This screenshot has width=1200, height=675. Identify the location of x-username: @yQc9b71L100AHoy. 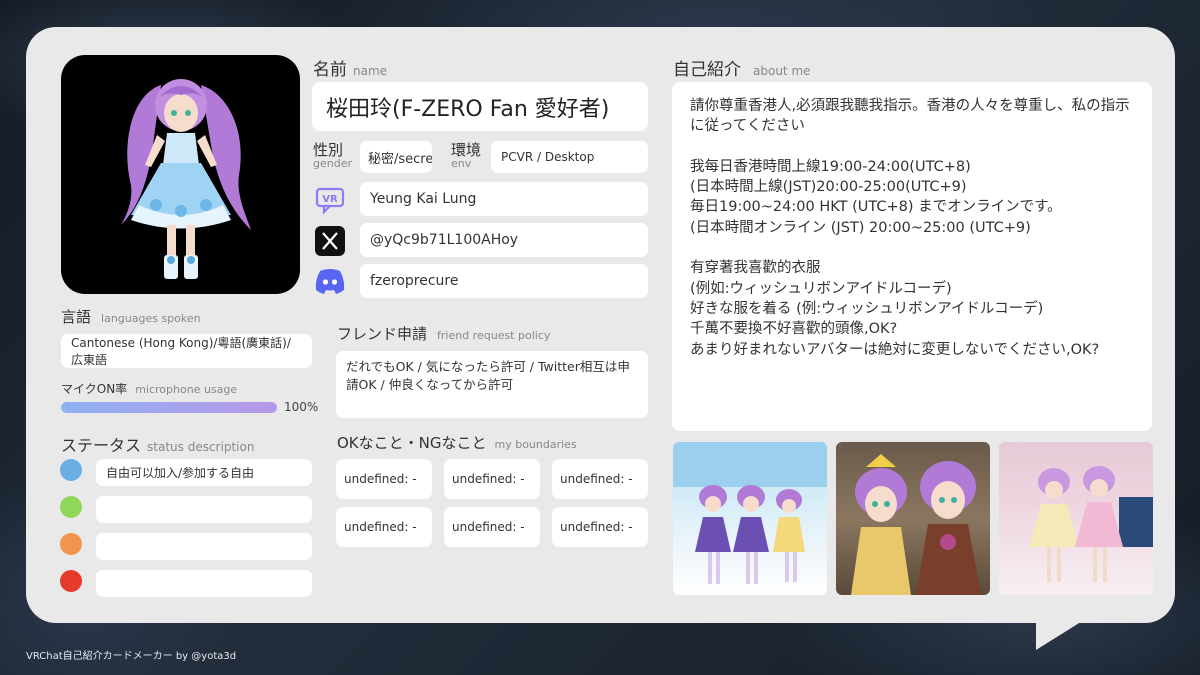
(504, 240).